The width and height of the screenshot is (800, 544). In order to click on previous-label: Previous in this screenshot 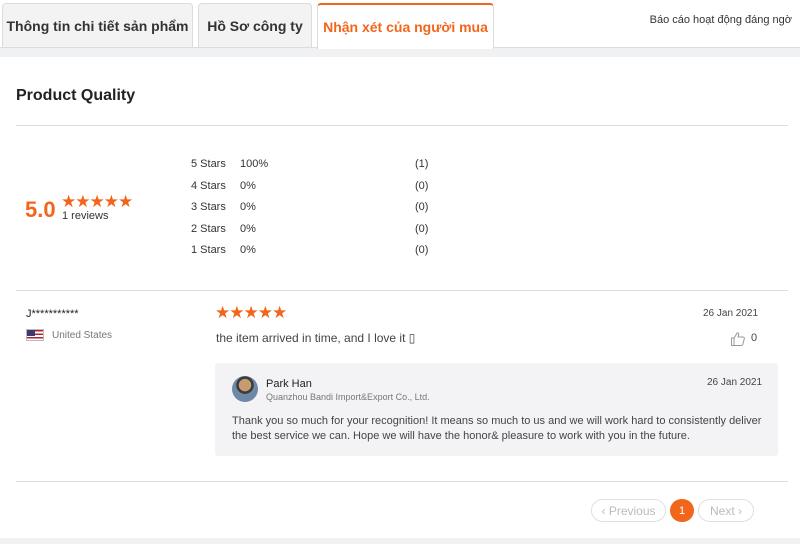, I will do `click(632, 510)`.